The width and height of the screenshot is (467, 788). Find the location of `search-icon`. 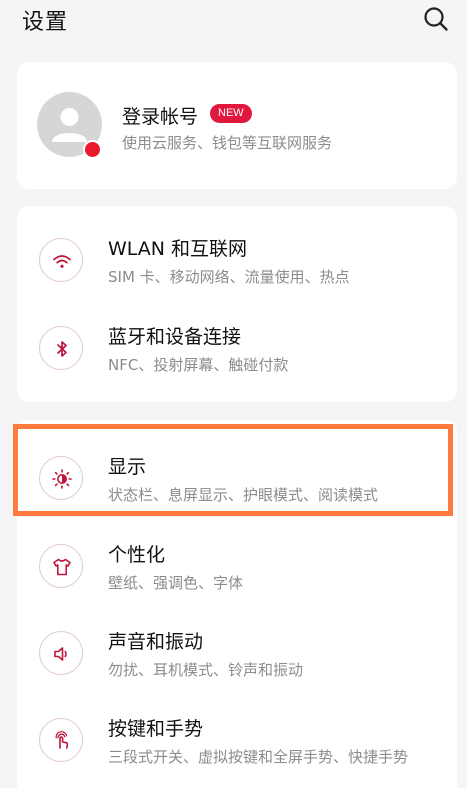

search-icon is located at coordinates (436, 19).